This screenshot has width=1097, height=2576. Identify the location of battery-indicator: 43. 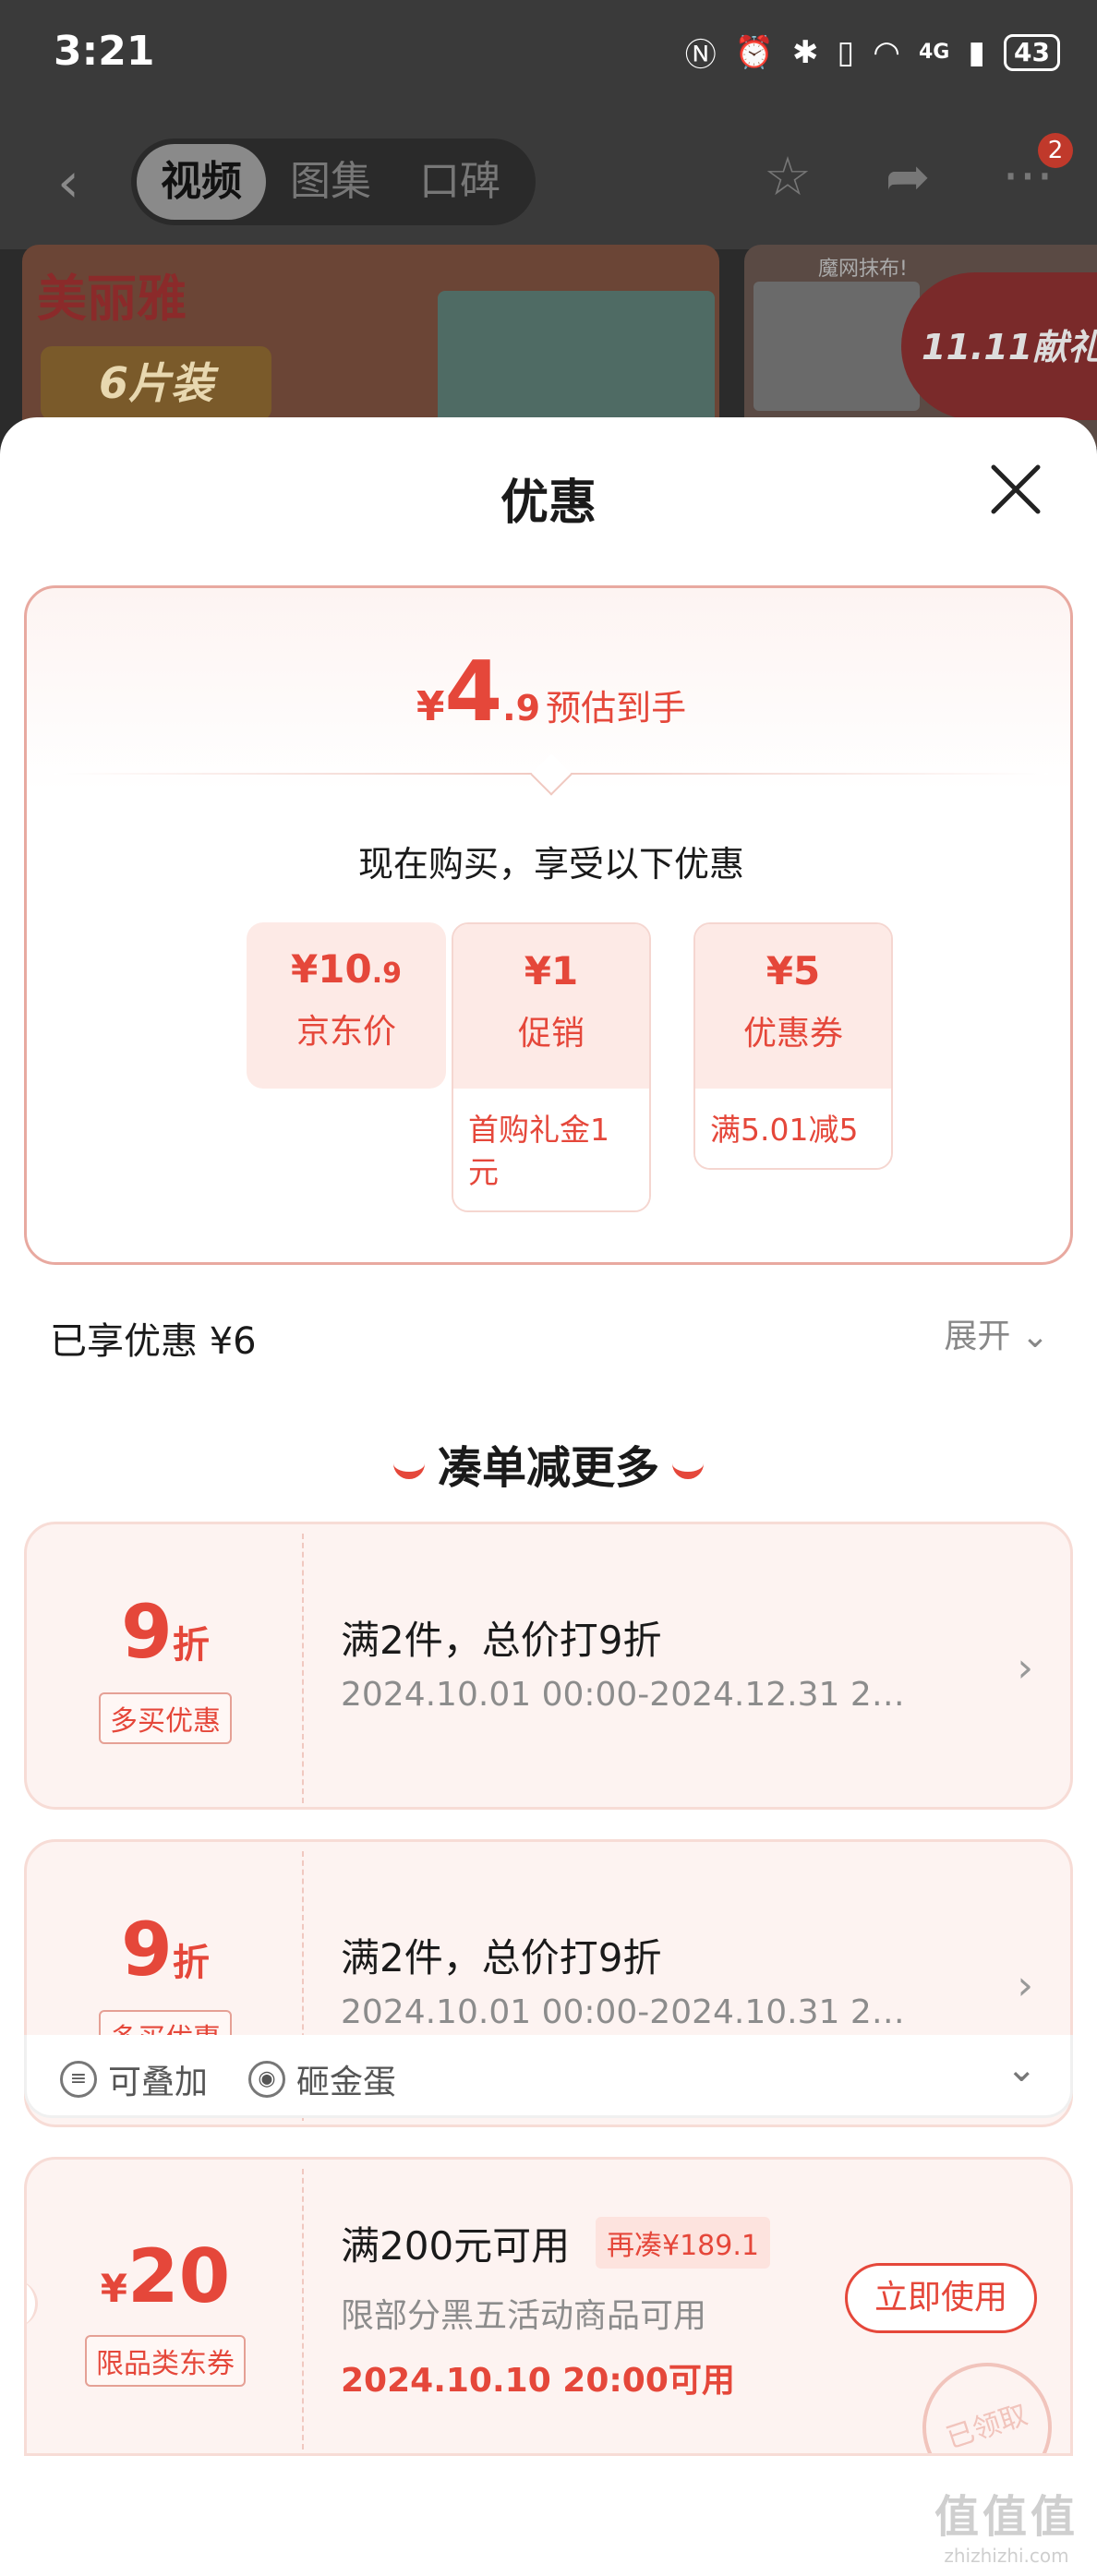
(1032, 52).